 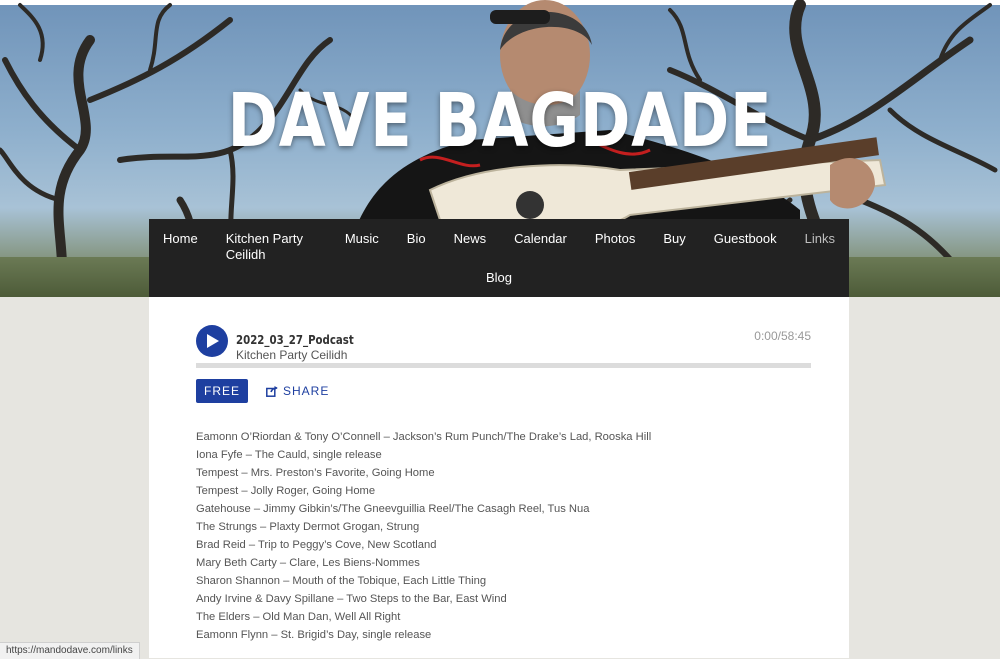 I want to click on play-button, so click(x=212, y=341).